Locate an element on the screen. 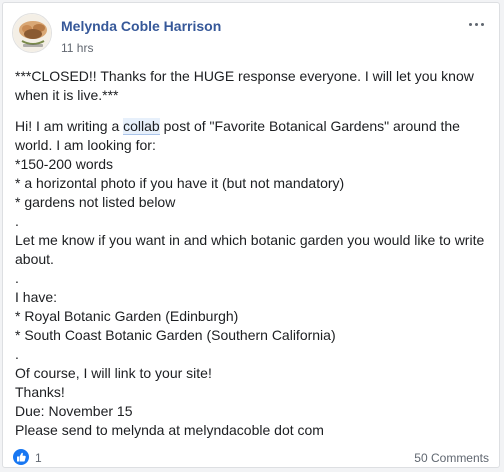  author-name-link: Melynda Coble Harrison is located at coordinates (141, 26).